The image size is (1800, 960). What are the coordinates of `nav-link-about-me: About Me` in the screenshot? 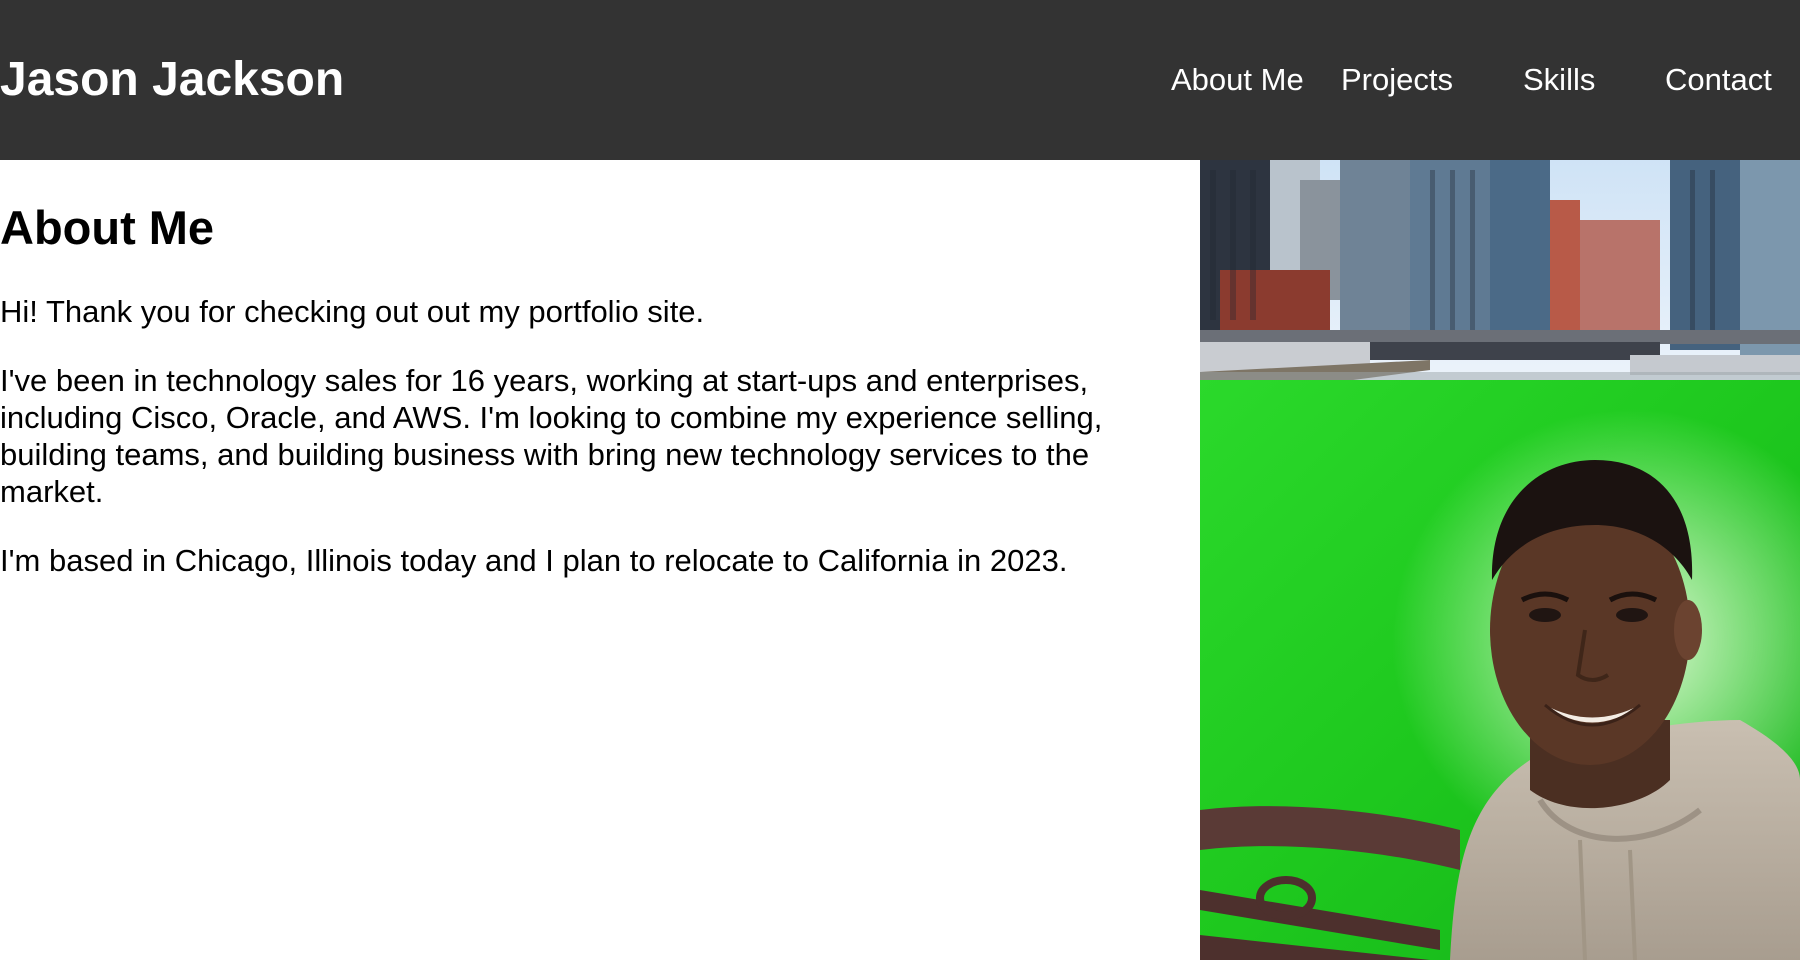 It's located at (1237, 80).